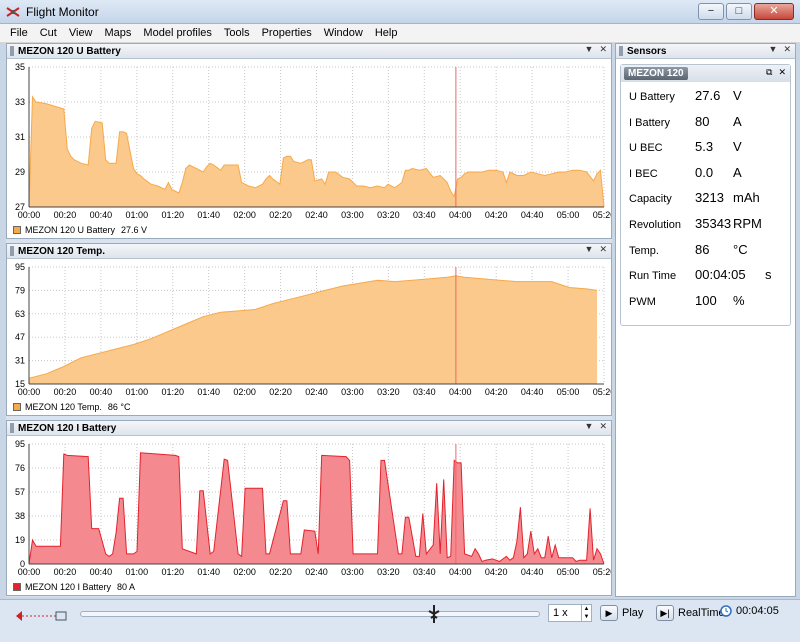 Image resolution: width=800 pixels, height=642 pixels. Describe the element at coordinates (746, 198) in the screenshot. I see `sensor-unit: mAh` at that location.